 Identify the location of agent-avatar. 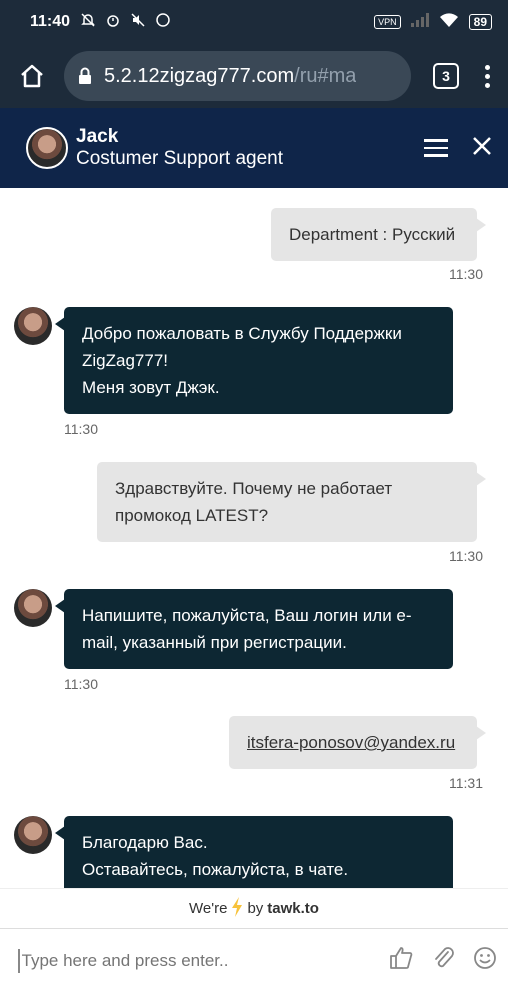
(47, 148).